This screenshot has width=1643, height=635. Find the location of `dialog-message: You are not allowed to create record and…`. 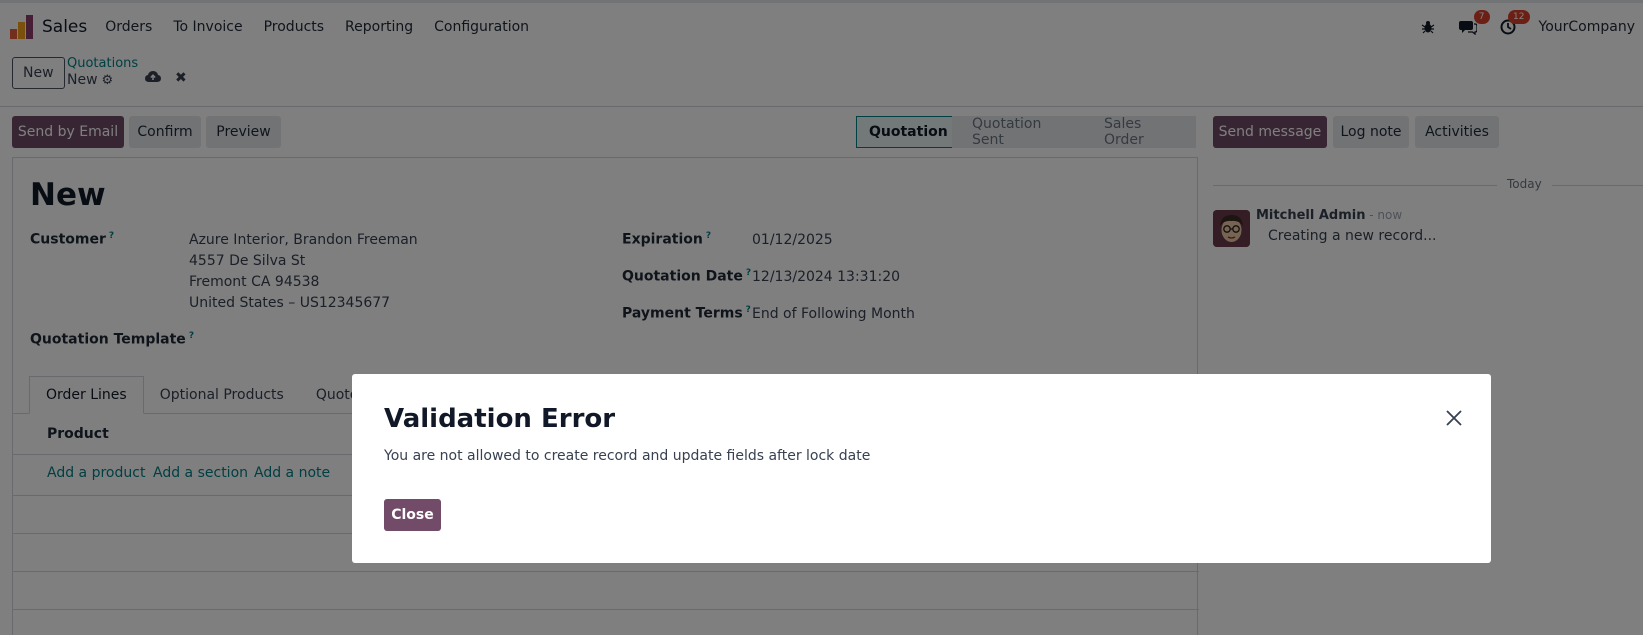

dialog-message: You are not allowed to create record and… is located at coordinates (627, 456).